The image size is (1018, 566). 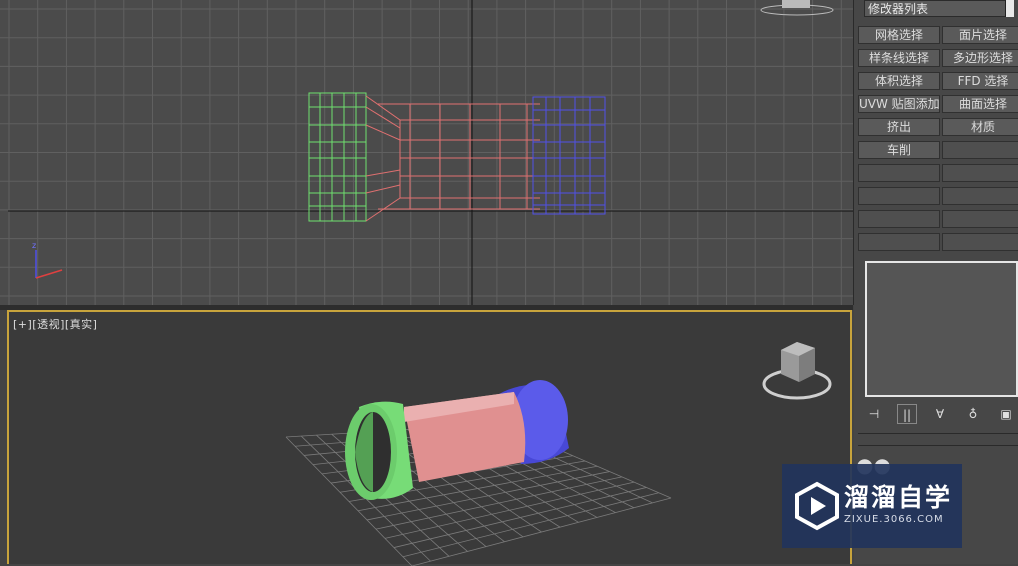 What do you see at coordinates (465, 437) in the screenshot?
I see `red-cylinder` at bounding box center [465, 437].